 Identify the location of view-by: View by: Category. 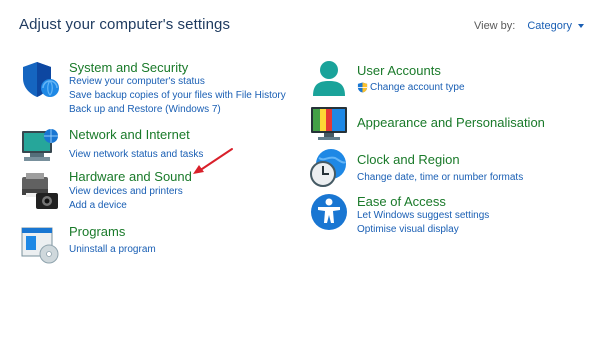
(529, 26).